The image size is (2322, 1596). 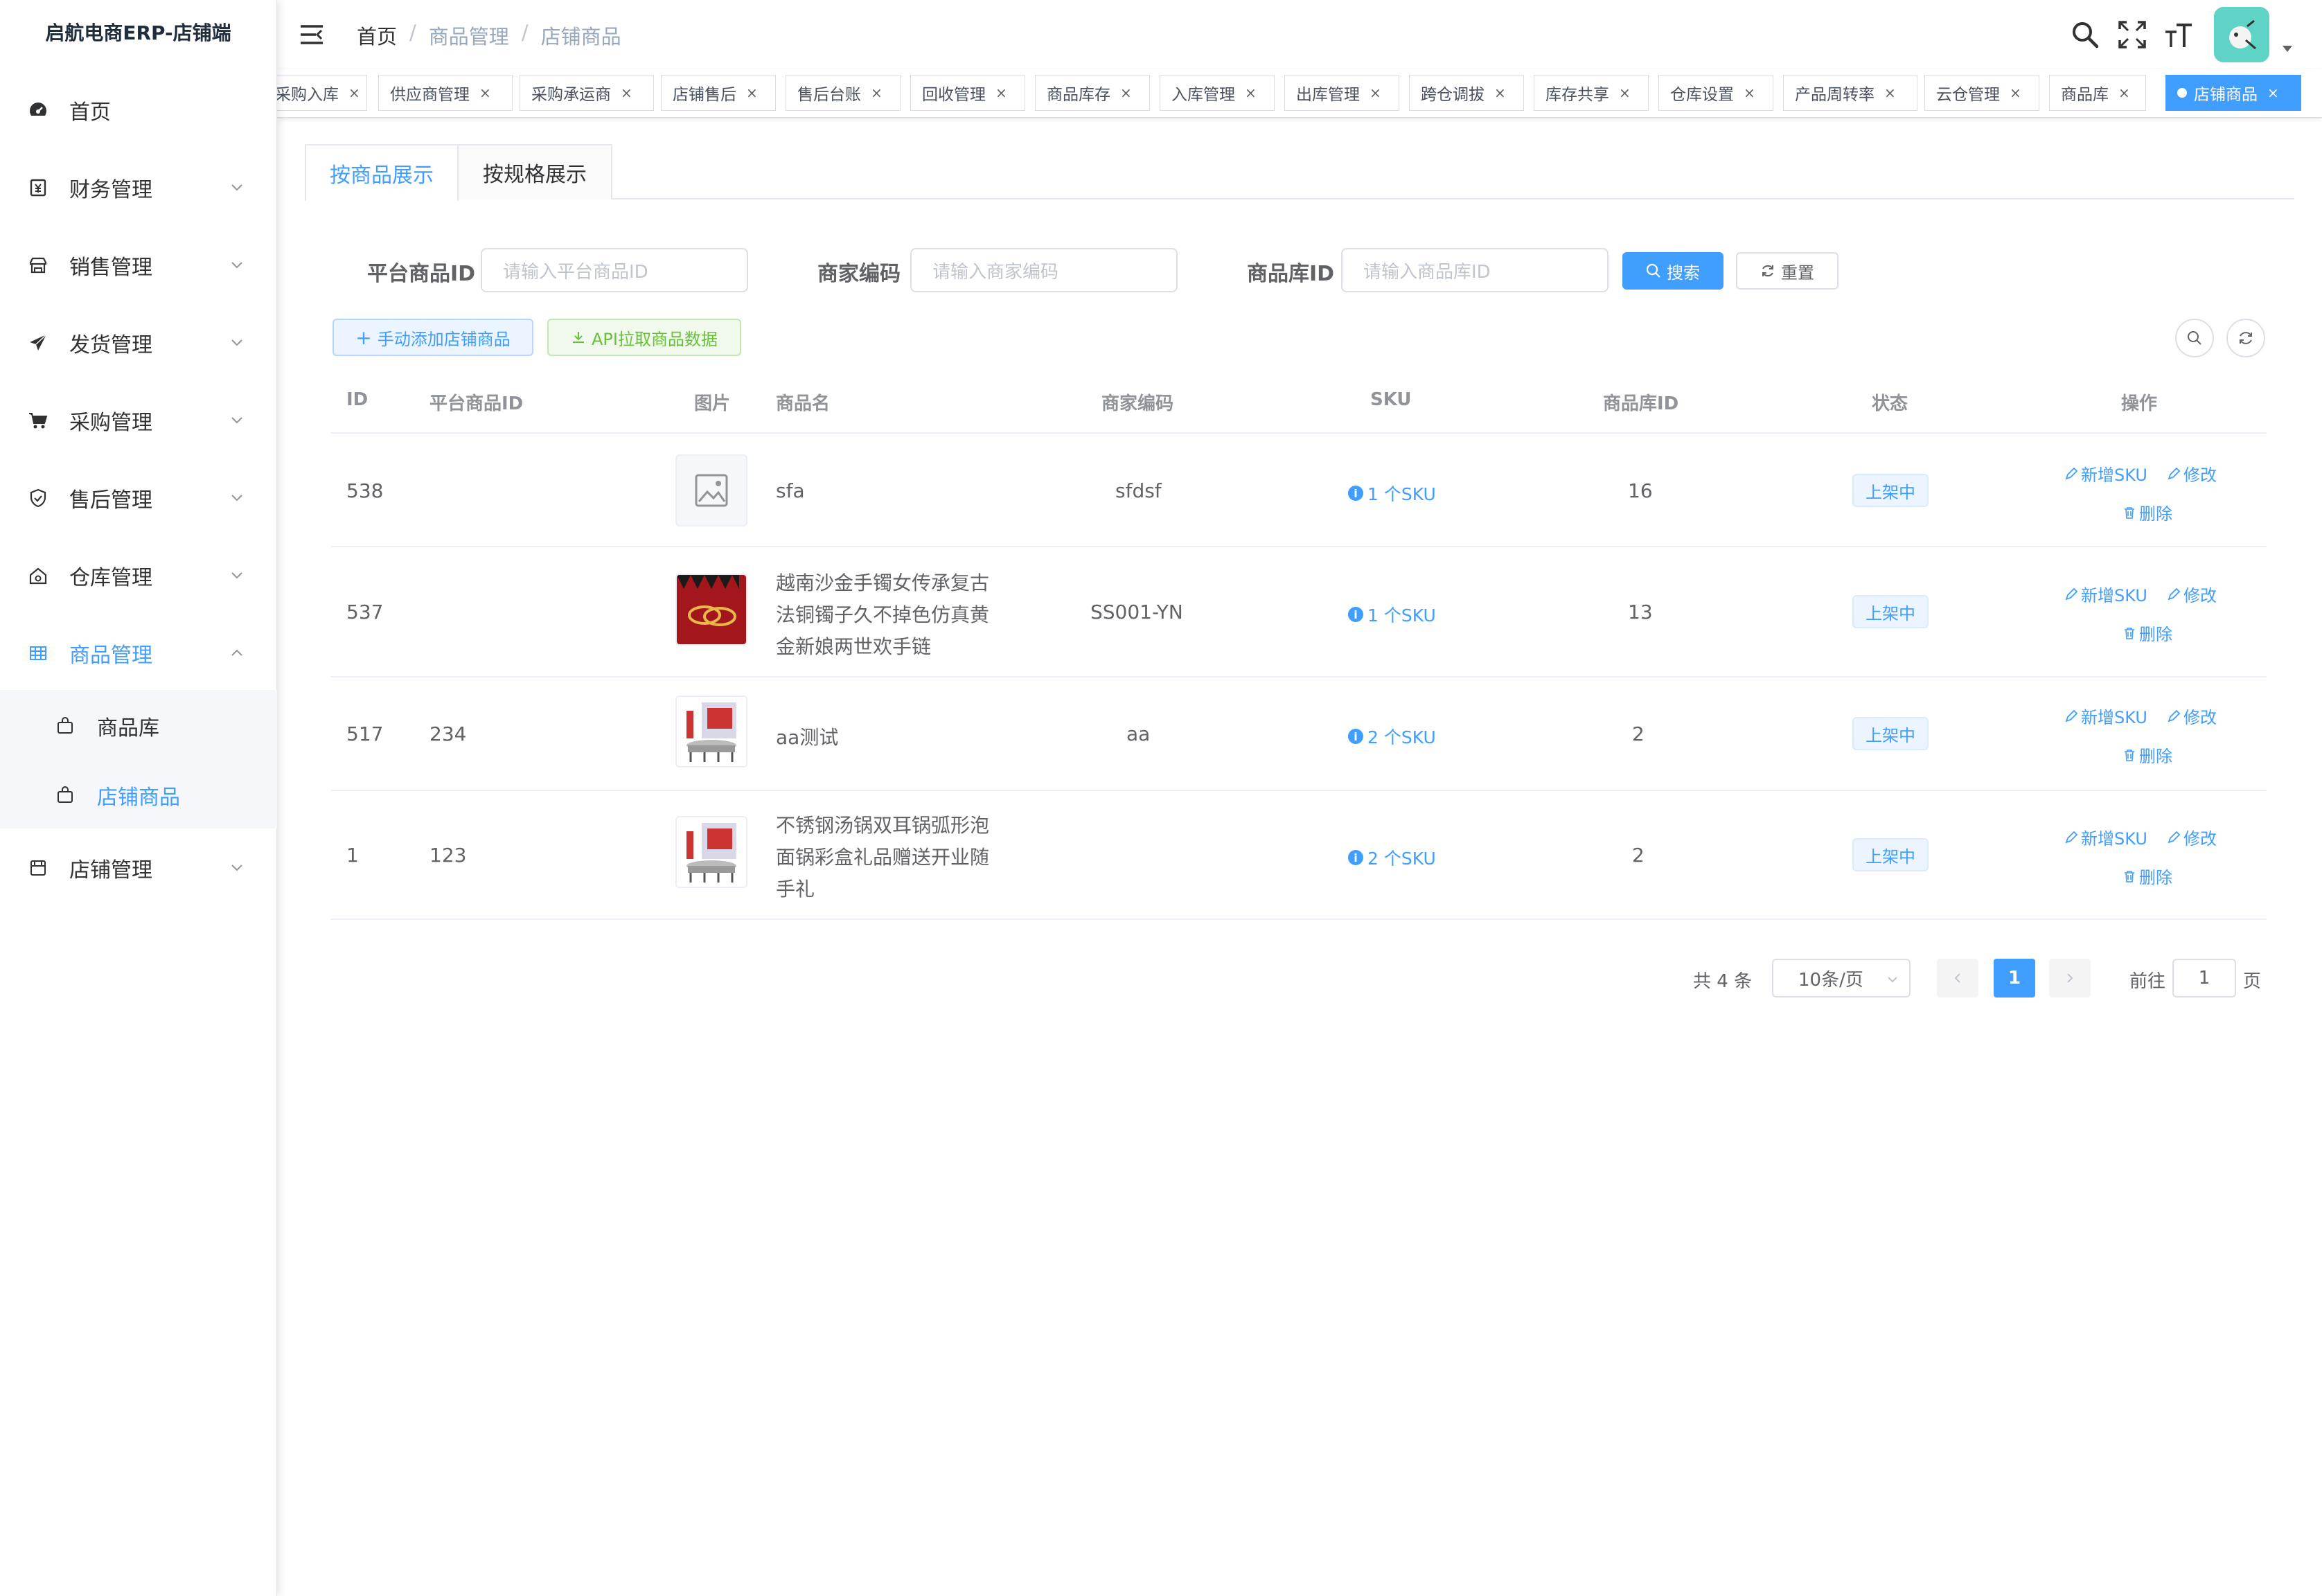 What do you see at coordinates (433, 337) in the screenshot?
I see `add-shop-goods-button: + 手动添加店铺商品` at bounding box center [433, 337].